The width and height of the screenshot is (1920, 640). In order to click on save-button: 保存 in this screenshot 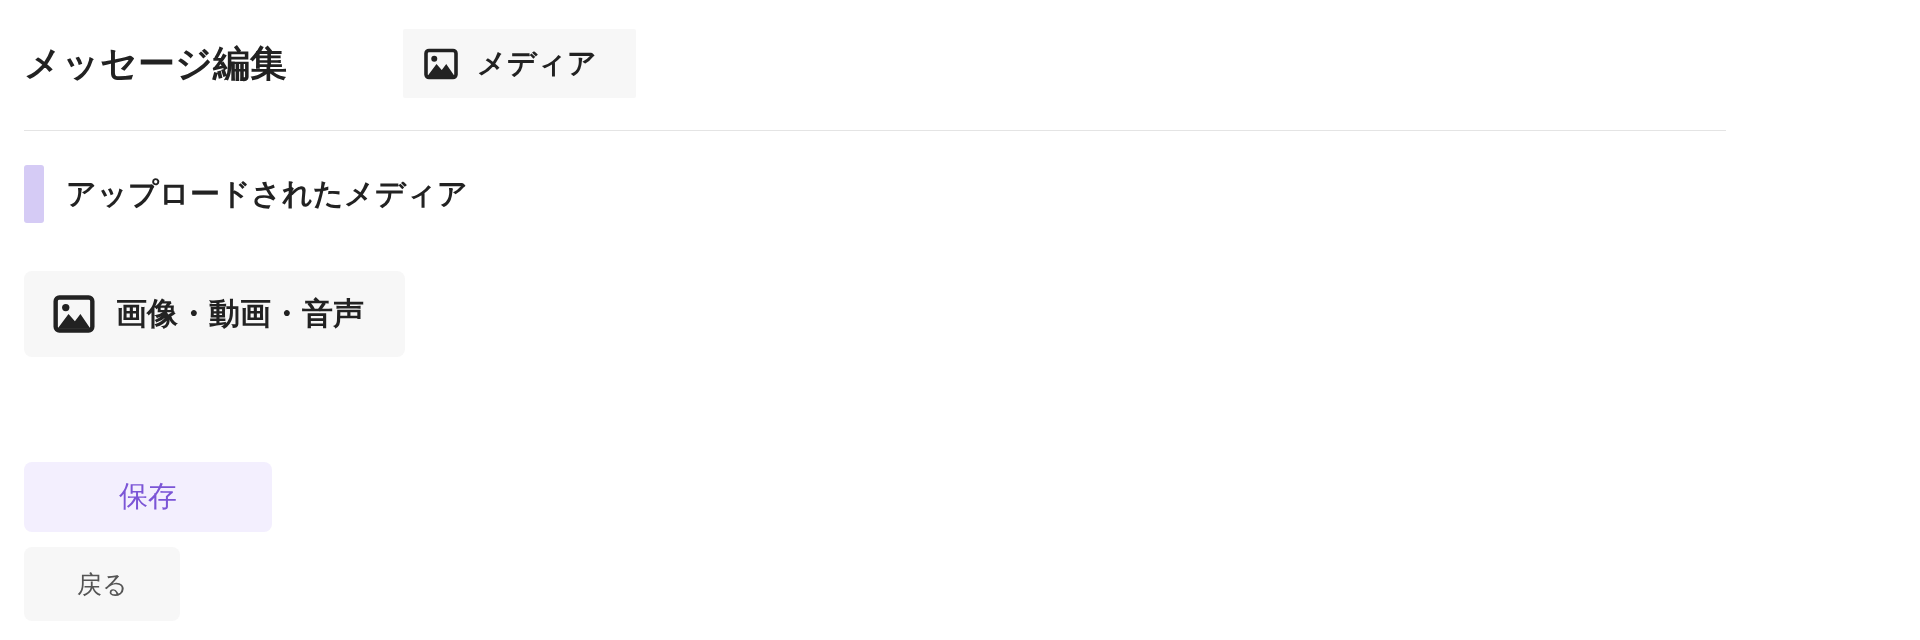, I will do `click(148, 497)`.